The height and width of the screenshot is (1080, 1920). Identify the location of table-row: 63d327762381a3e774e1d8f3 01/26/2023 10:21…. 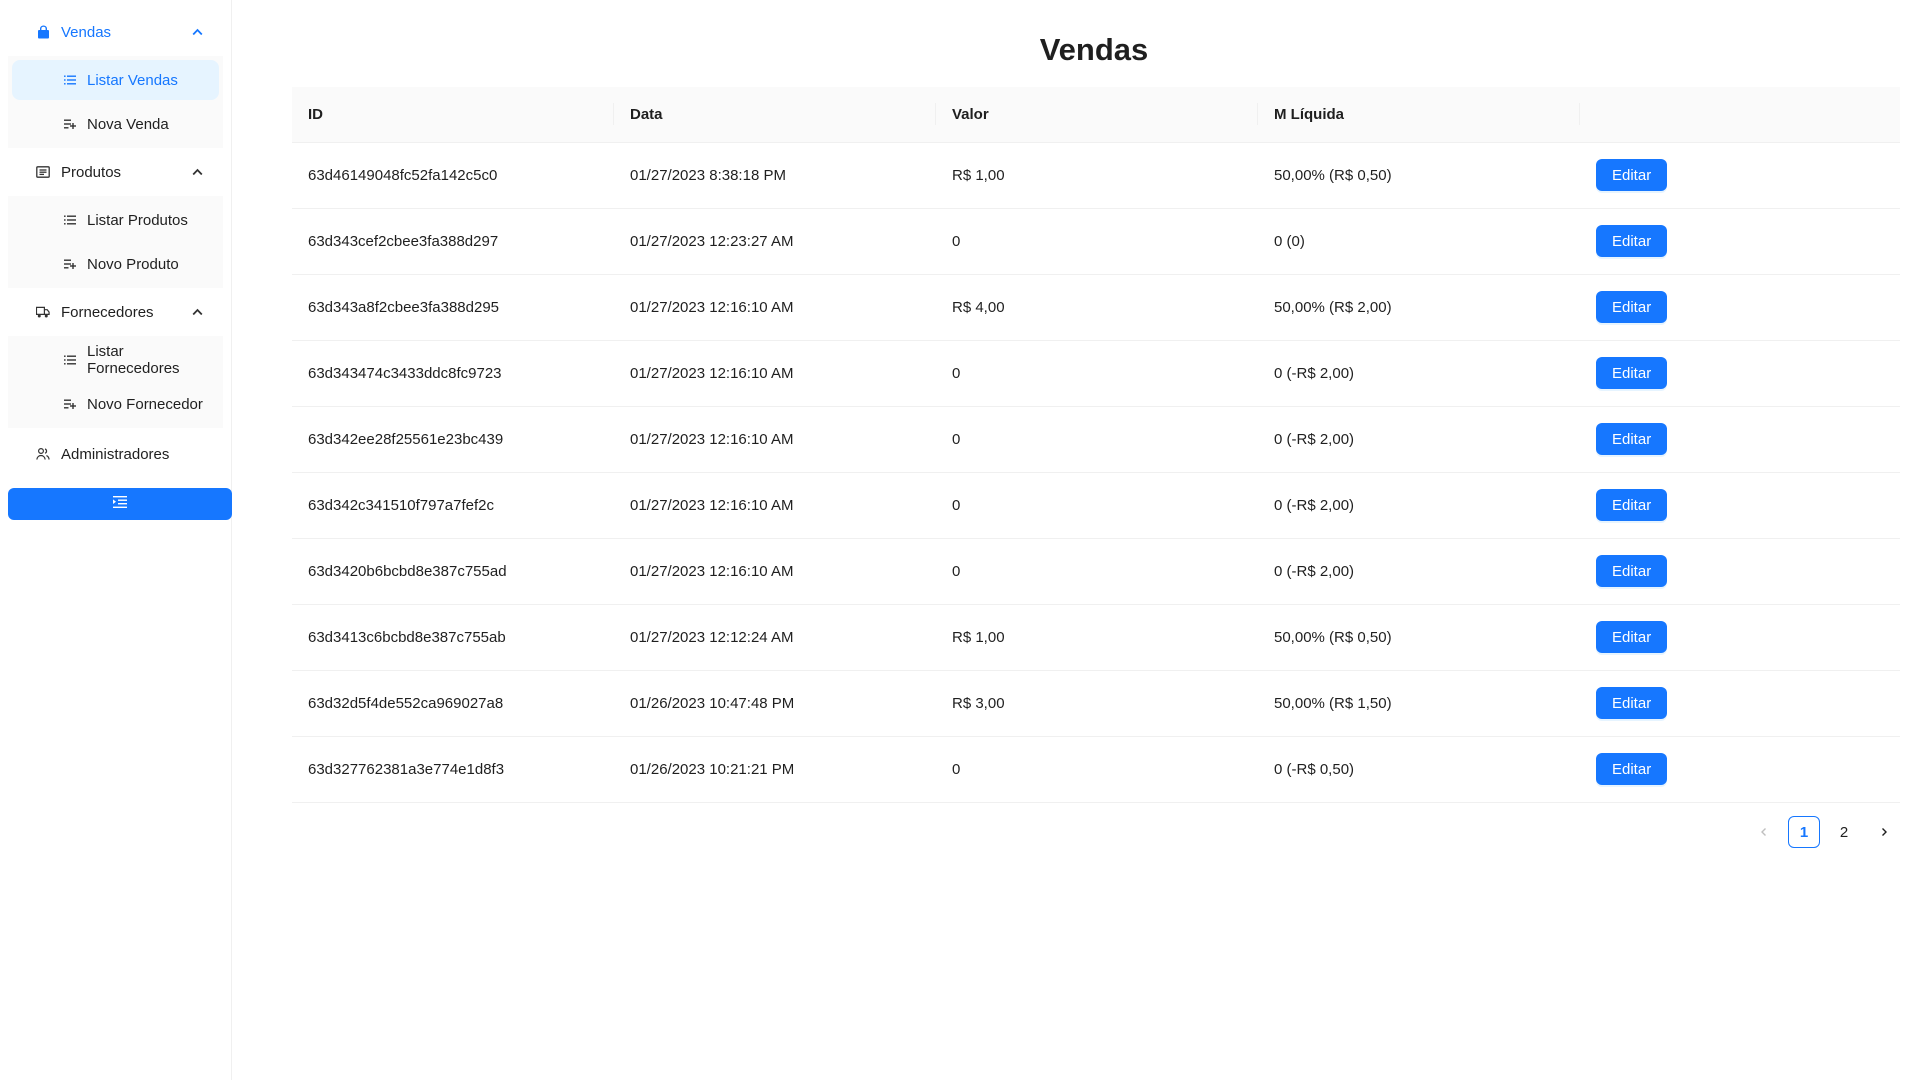
(1096, 769).